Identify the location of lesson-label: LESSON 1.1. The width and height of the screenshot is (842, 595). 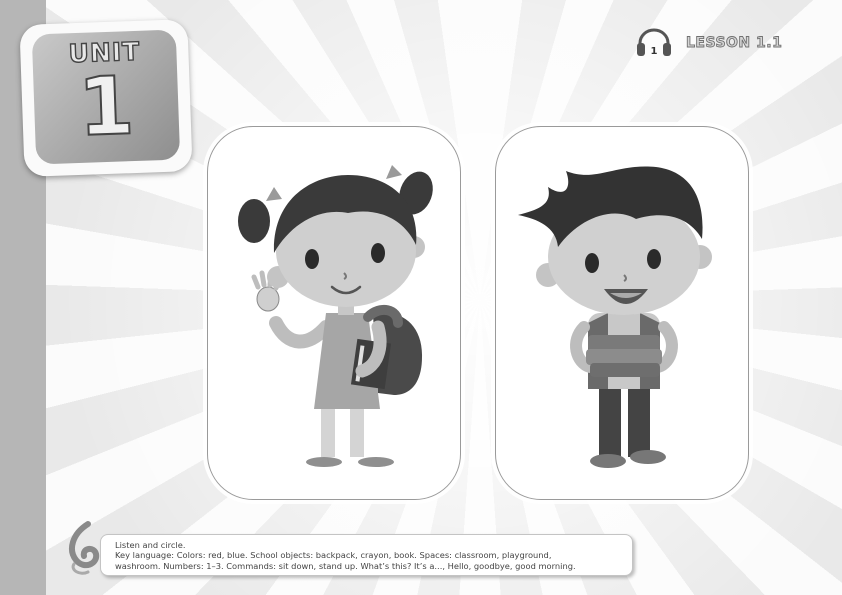
(734, 43).